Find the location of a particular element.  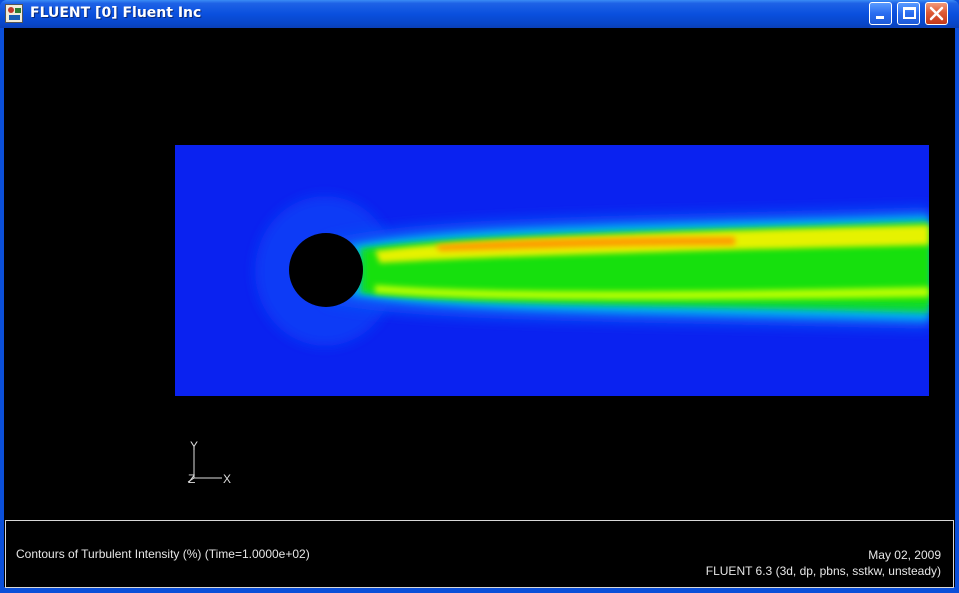

axis-z-label: Z is located at coordinates (191, 479).